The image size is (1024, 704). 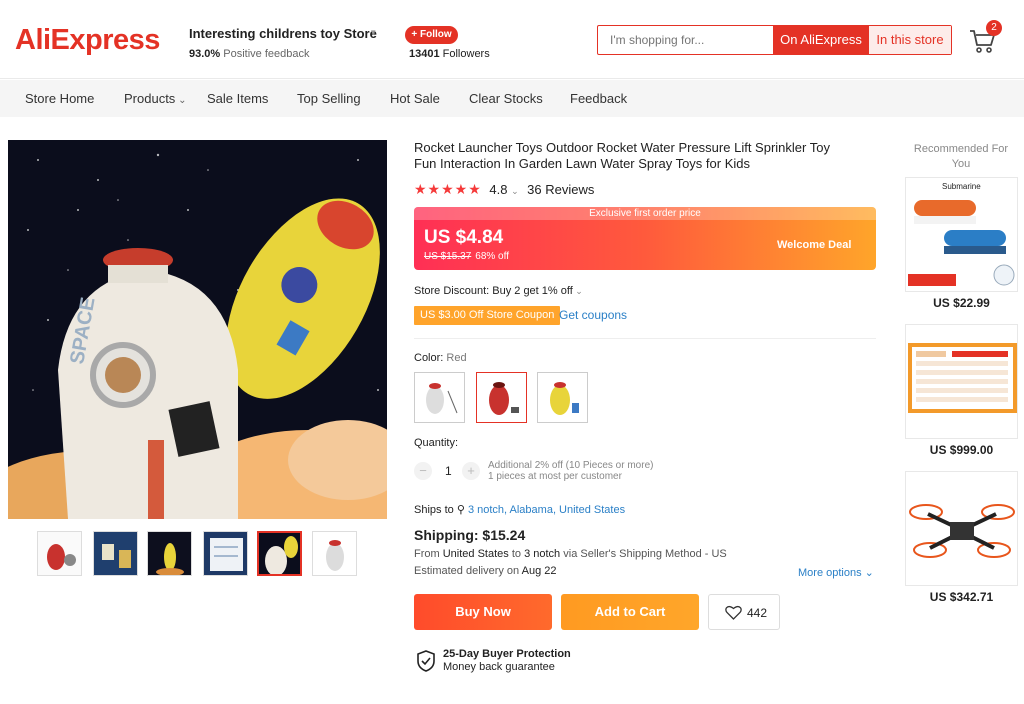 What do you see at coordinates (493, 291) in the screenshot?
I see `store-discount-text: Store Discount: Buy 2 get 1% off` at bounding box center [493, 291].